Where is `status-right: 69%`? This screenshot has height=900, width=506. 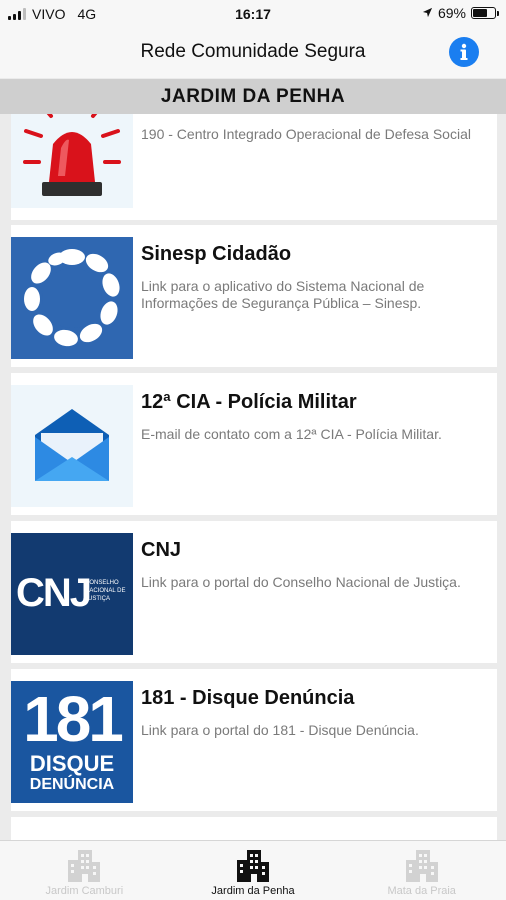 status-right: 69% is located at coordinates (460, 13).